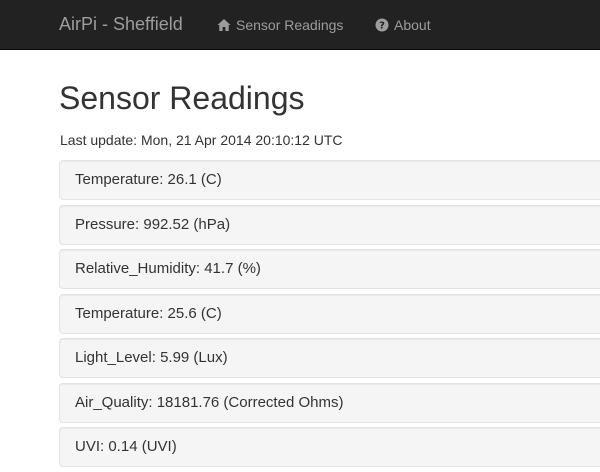  Describe the element at coordinates (99, 140) in the screenshot. I see `last-update-label: Last update:` at that location.